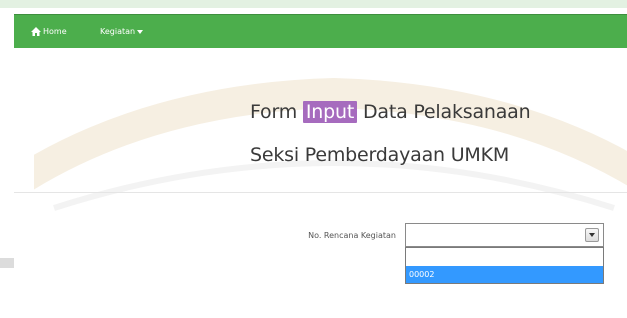  What do you see at coordinates (504, 235) in the screenshot?
I see `no-rencana-kegiatan-select` at bounding box center [504, 235].